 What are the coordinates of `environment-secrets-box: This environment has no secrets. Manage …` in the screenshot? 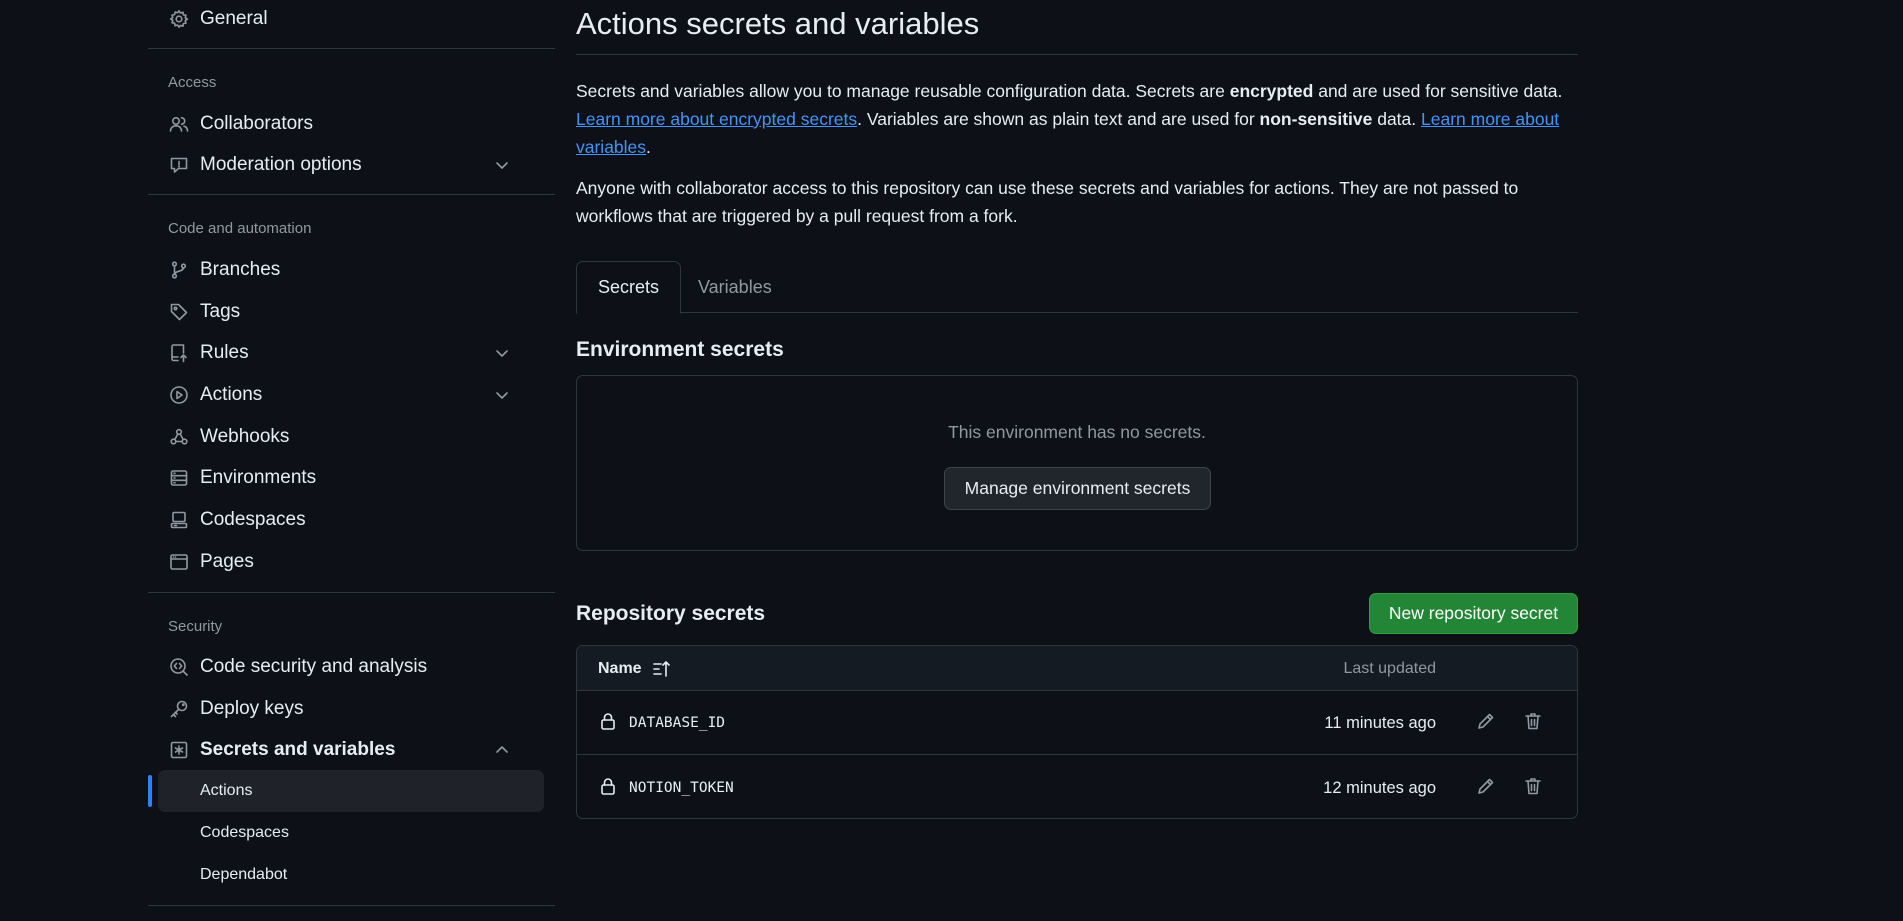 It's located at (1077, 463).